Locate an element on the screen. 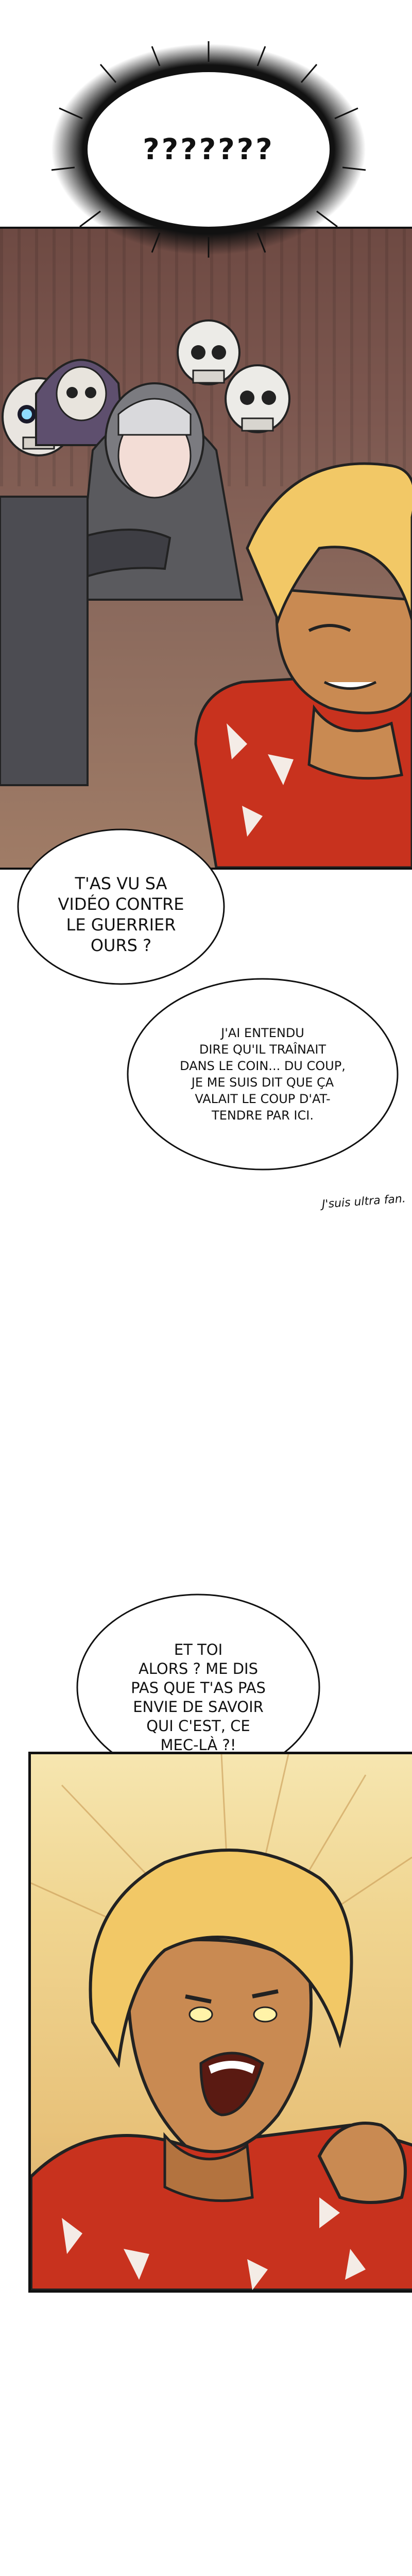  skeleton-right is located at coordinates (257, 398).